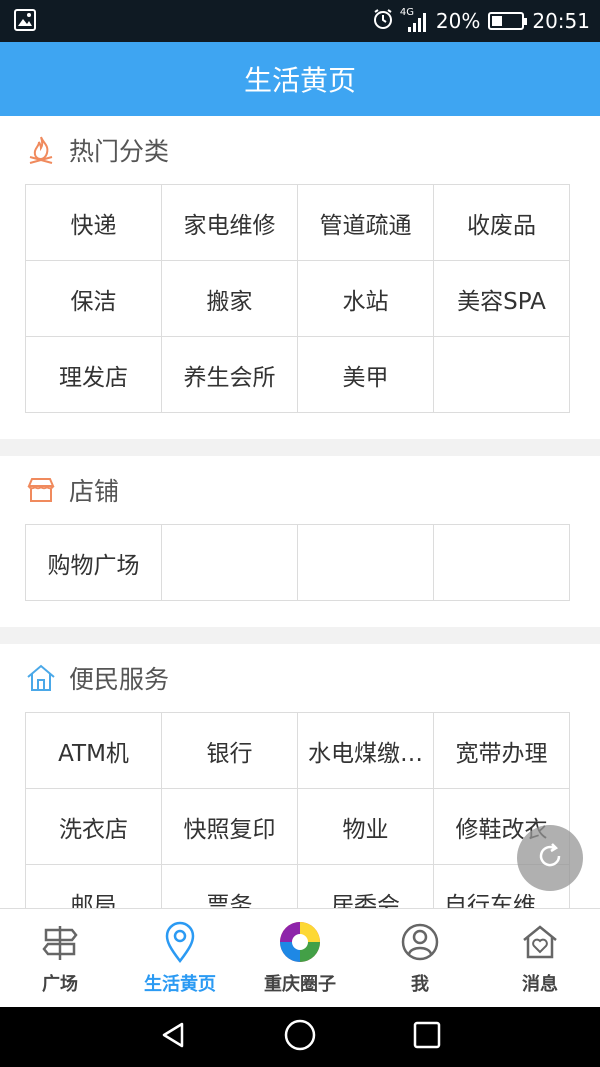 This screenshot has width=600, height=1067. What do you see at coordinates (458, 21) in the screenshot?
I see `battery-percent: 20%` at bounding box center [458, 21].